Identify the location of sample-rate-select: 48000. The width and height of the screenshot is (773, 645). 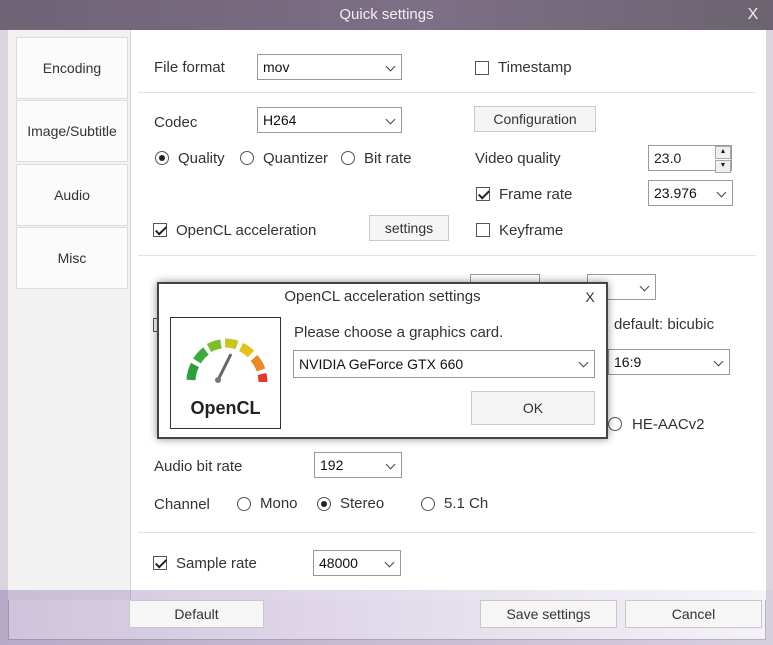
(357, 563).